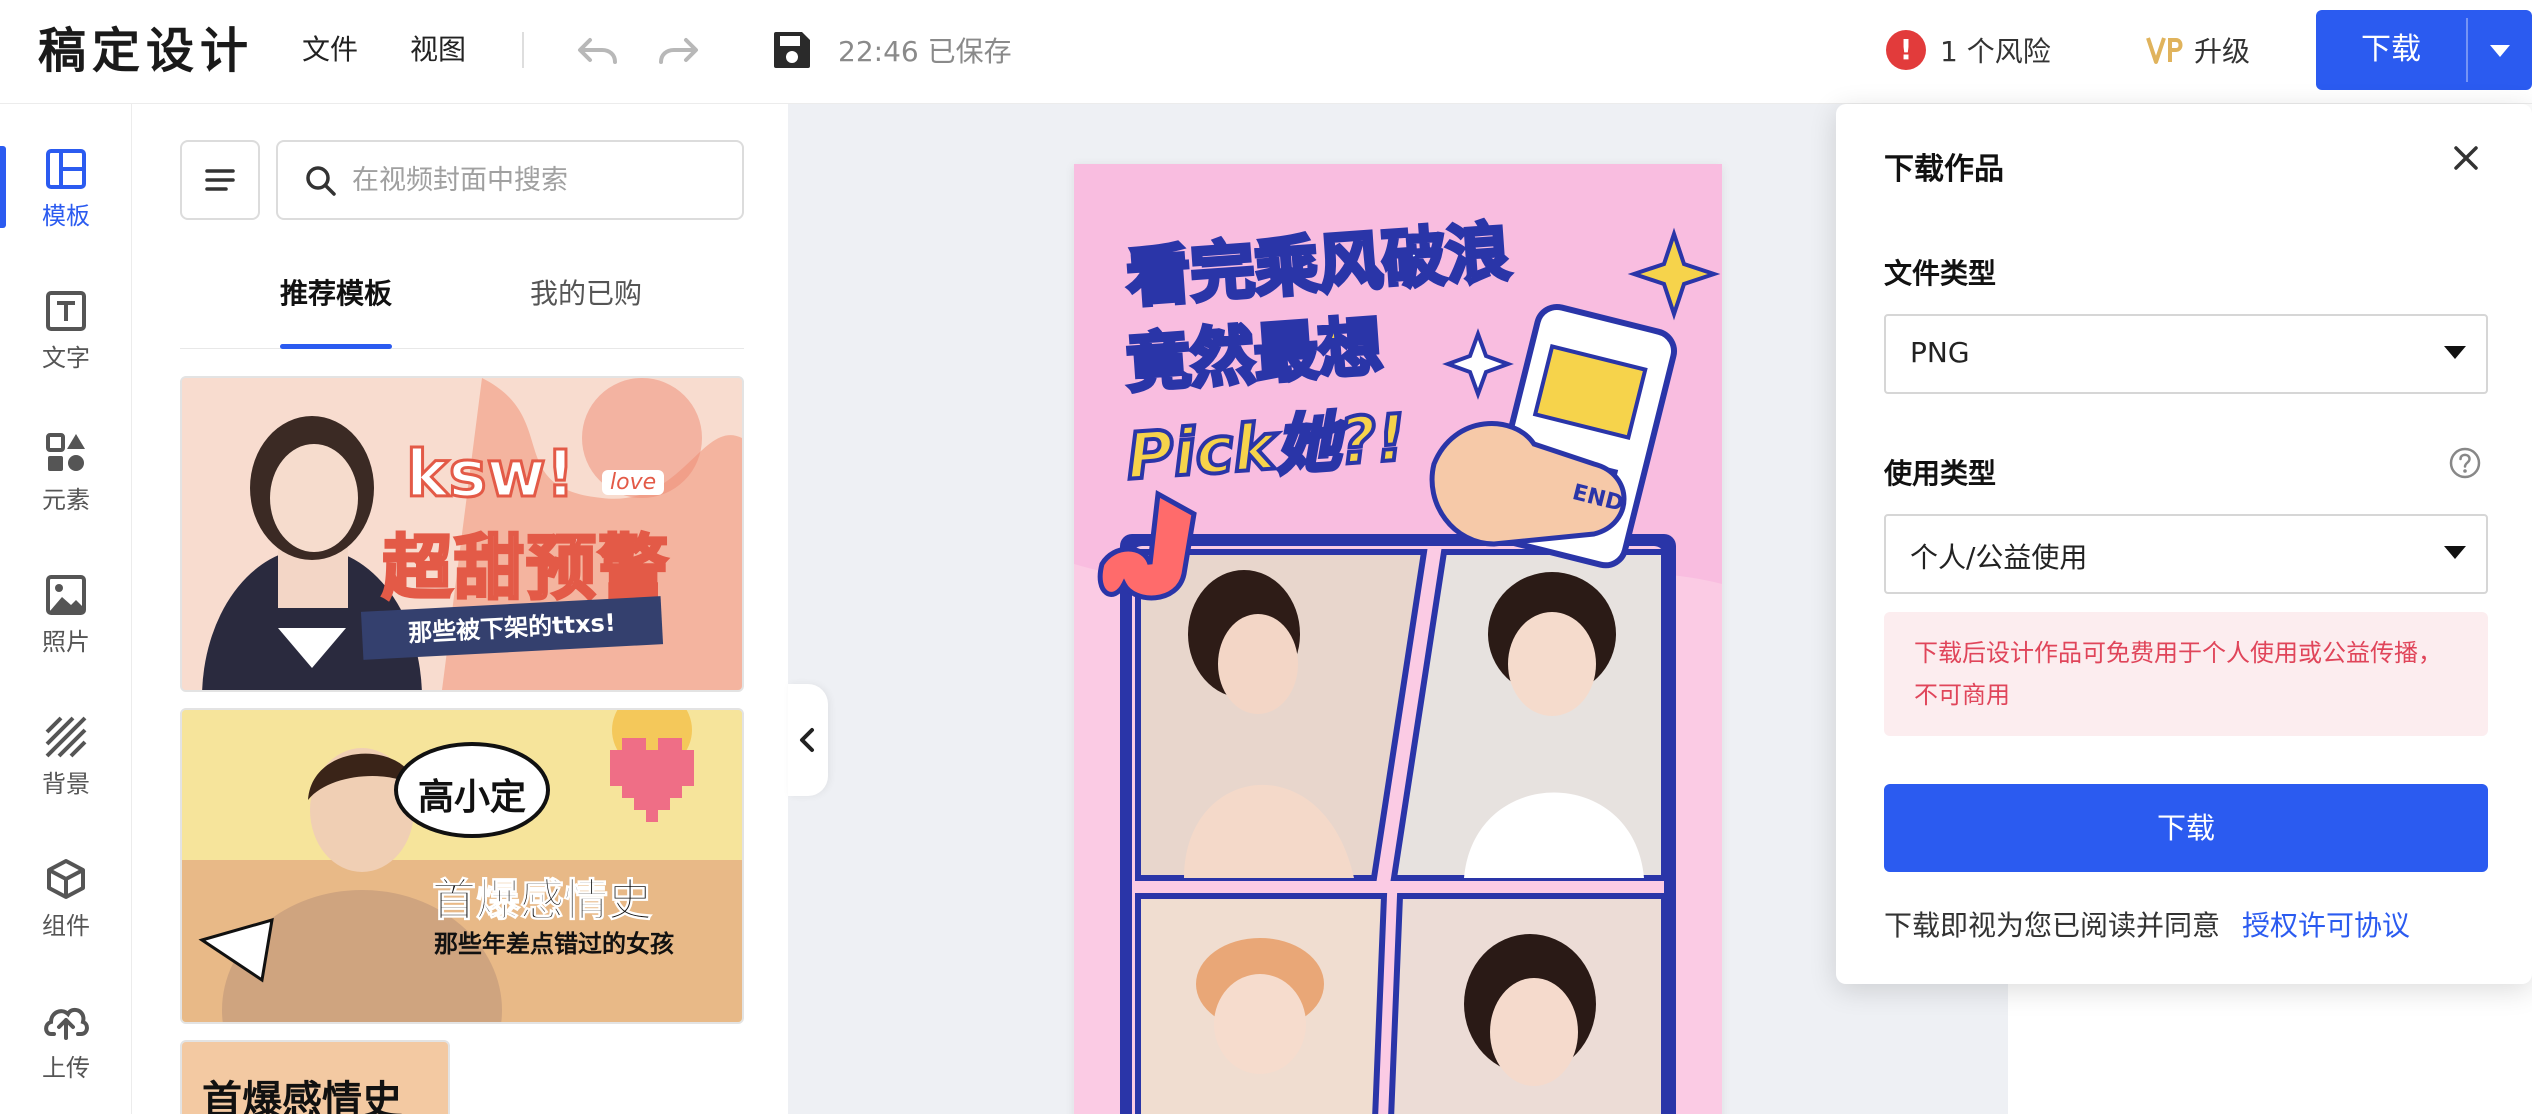 This screenshot has width=2532, height=1114. I want to click on rail-item-photos: 照片, so click(66, 629).